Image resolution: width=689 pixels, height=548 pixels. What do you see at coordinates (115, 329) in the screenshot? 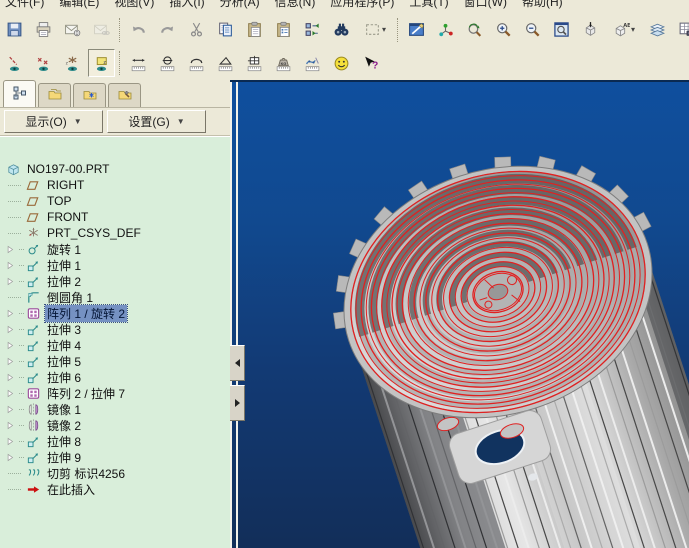
I see `tree-item: 拉伸 3` at bounding box center [115, 329].